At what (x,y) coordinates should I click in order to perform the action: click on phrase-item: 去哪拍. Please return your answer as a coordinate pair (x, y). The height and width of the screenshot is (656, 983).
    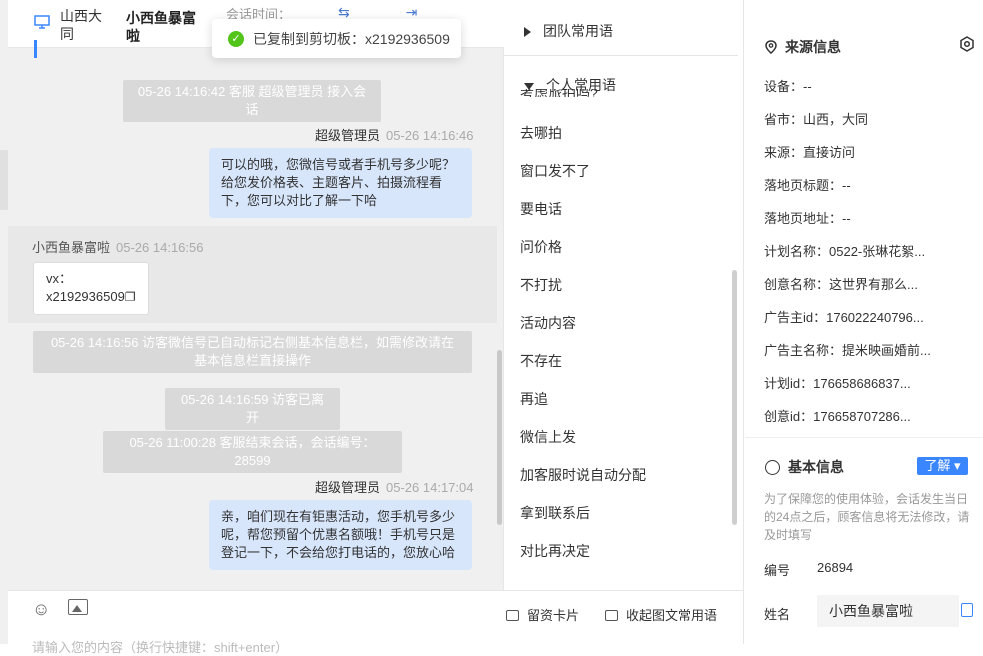
    Looking at the image, I should click on (541, 133).